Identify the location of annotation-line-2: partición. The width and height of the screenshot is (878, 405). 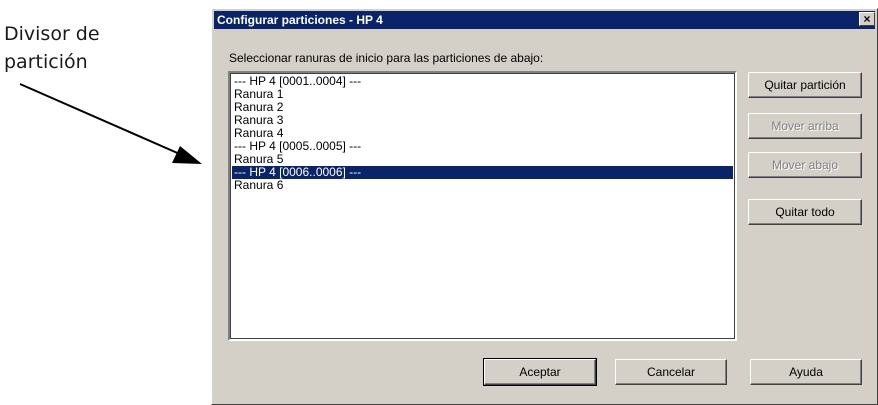
(46, 62).